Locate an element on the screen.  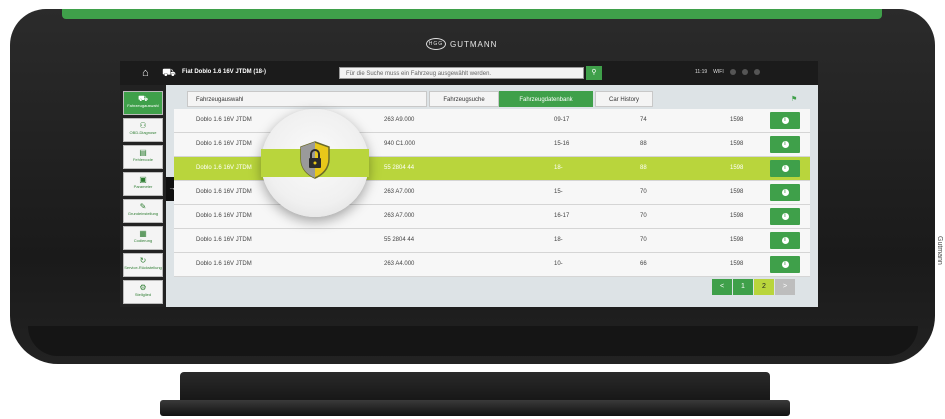
code-icon: ▤ is located at coordinates (143, 152).